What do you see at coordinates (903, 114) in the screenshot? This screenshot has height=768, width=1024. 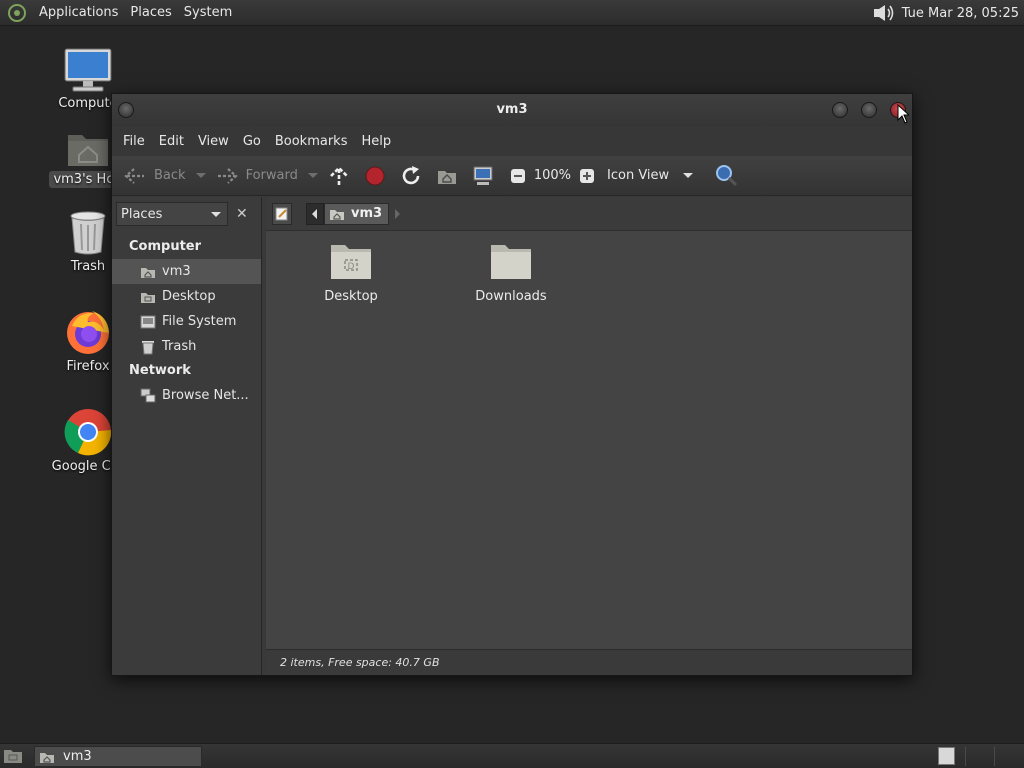 I see `mouse-cursor-icon` at bounding box center [903, 114].